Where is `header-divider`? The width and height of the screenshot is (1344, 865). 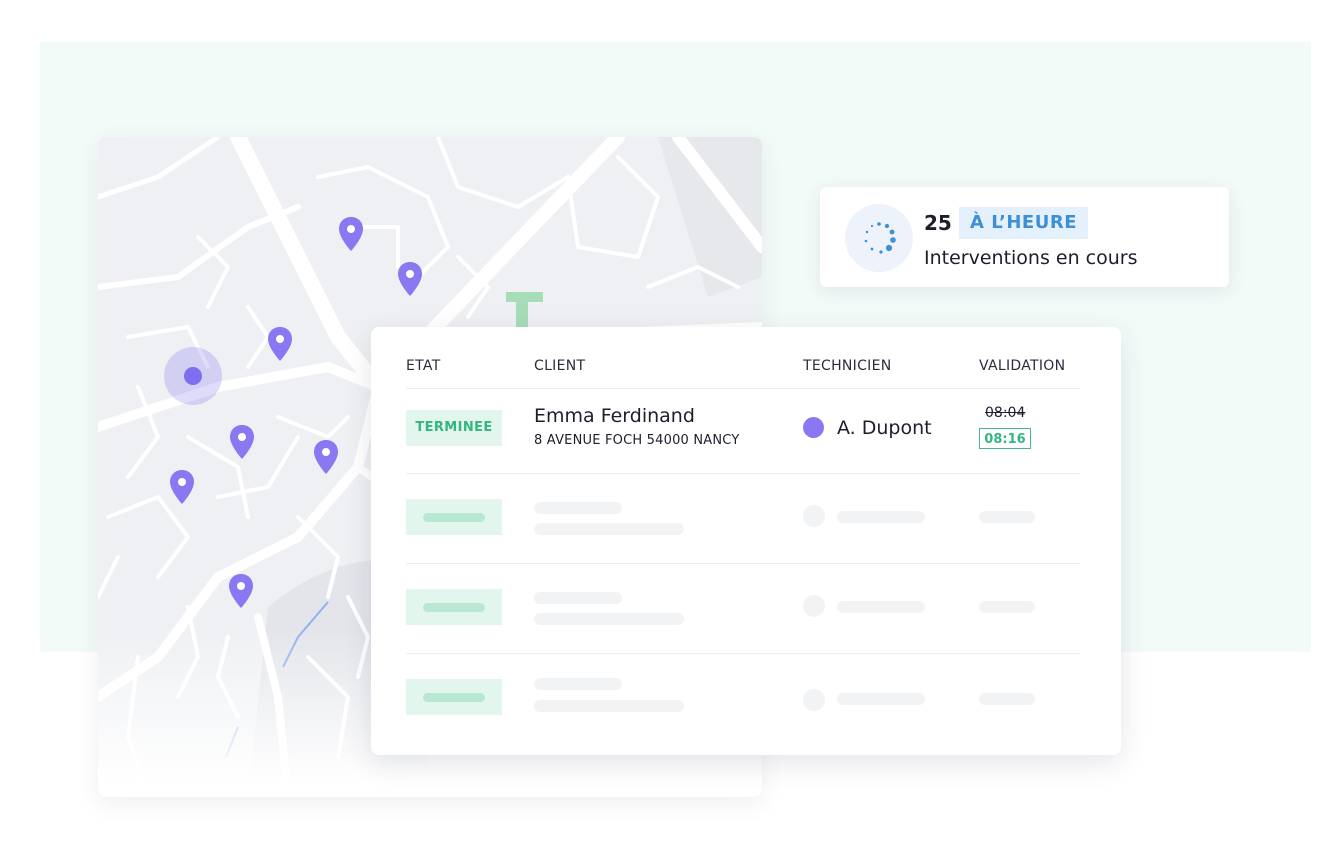 header-divider is located at coordinates (743, 388).